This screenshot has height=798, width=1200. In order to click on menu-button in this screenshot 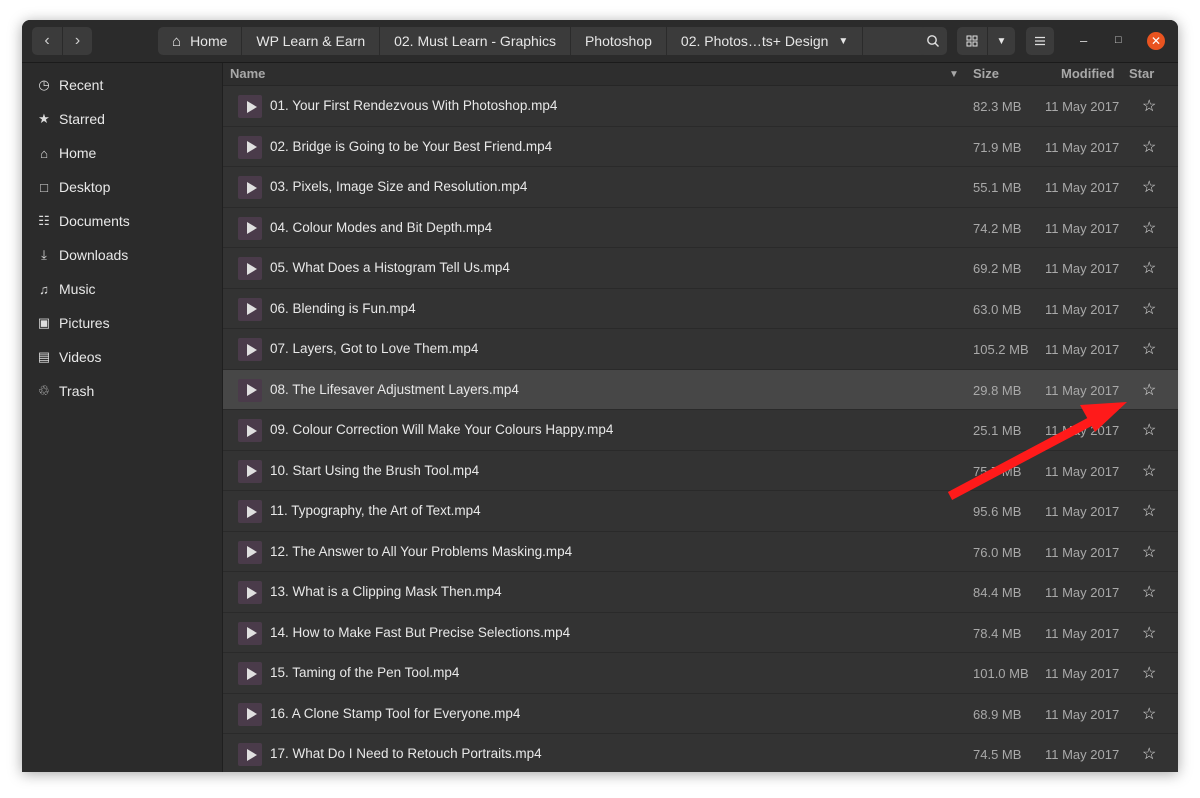, I will do `click(1040, 41)`.